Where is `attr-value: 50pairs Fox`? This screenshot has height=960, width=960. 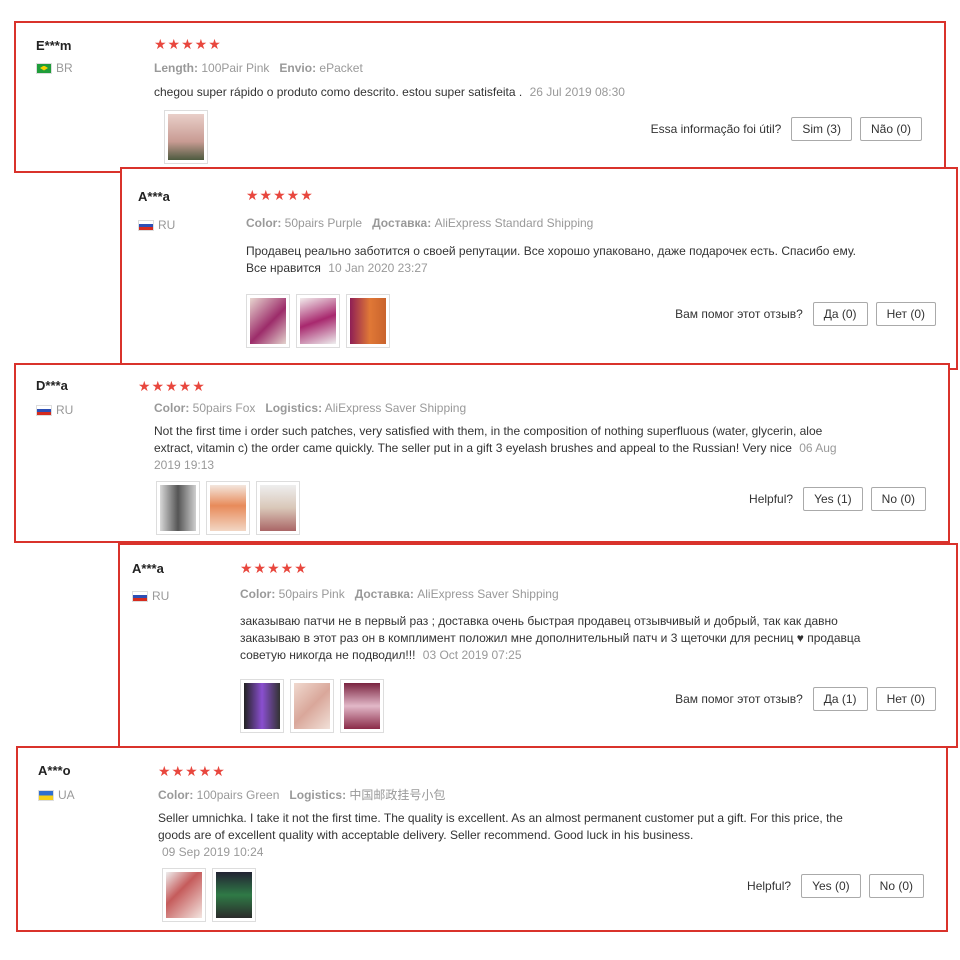
attr-value: 50pairs Fox is located at coordinates (224, 408).